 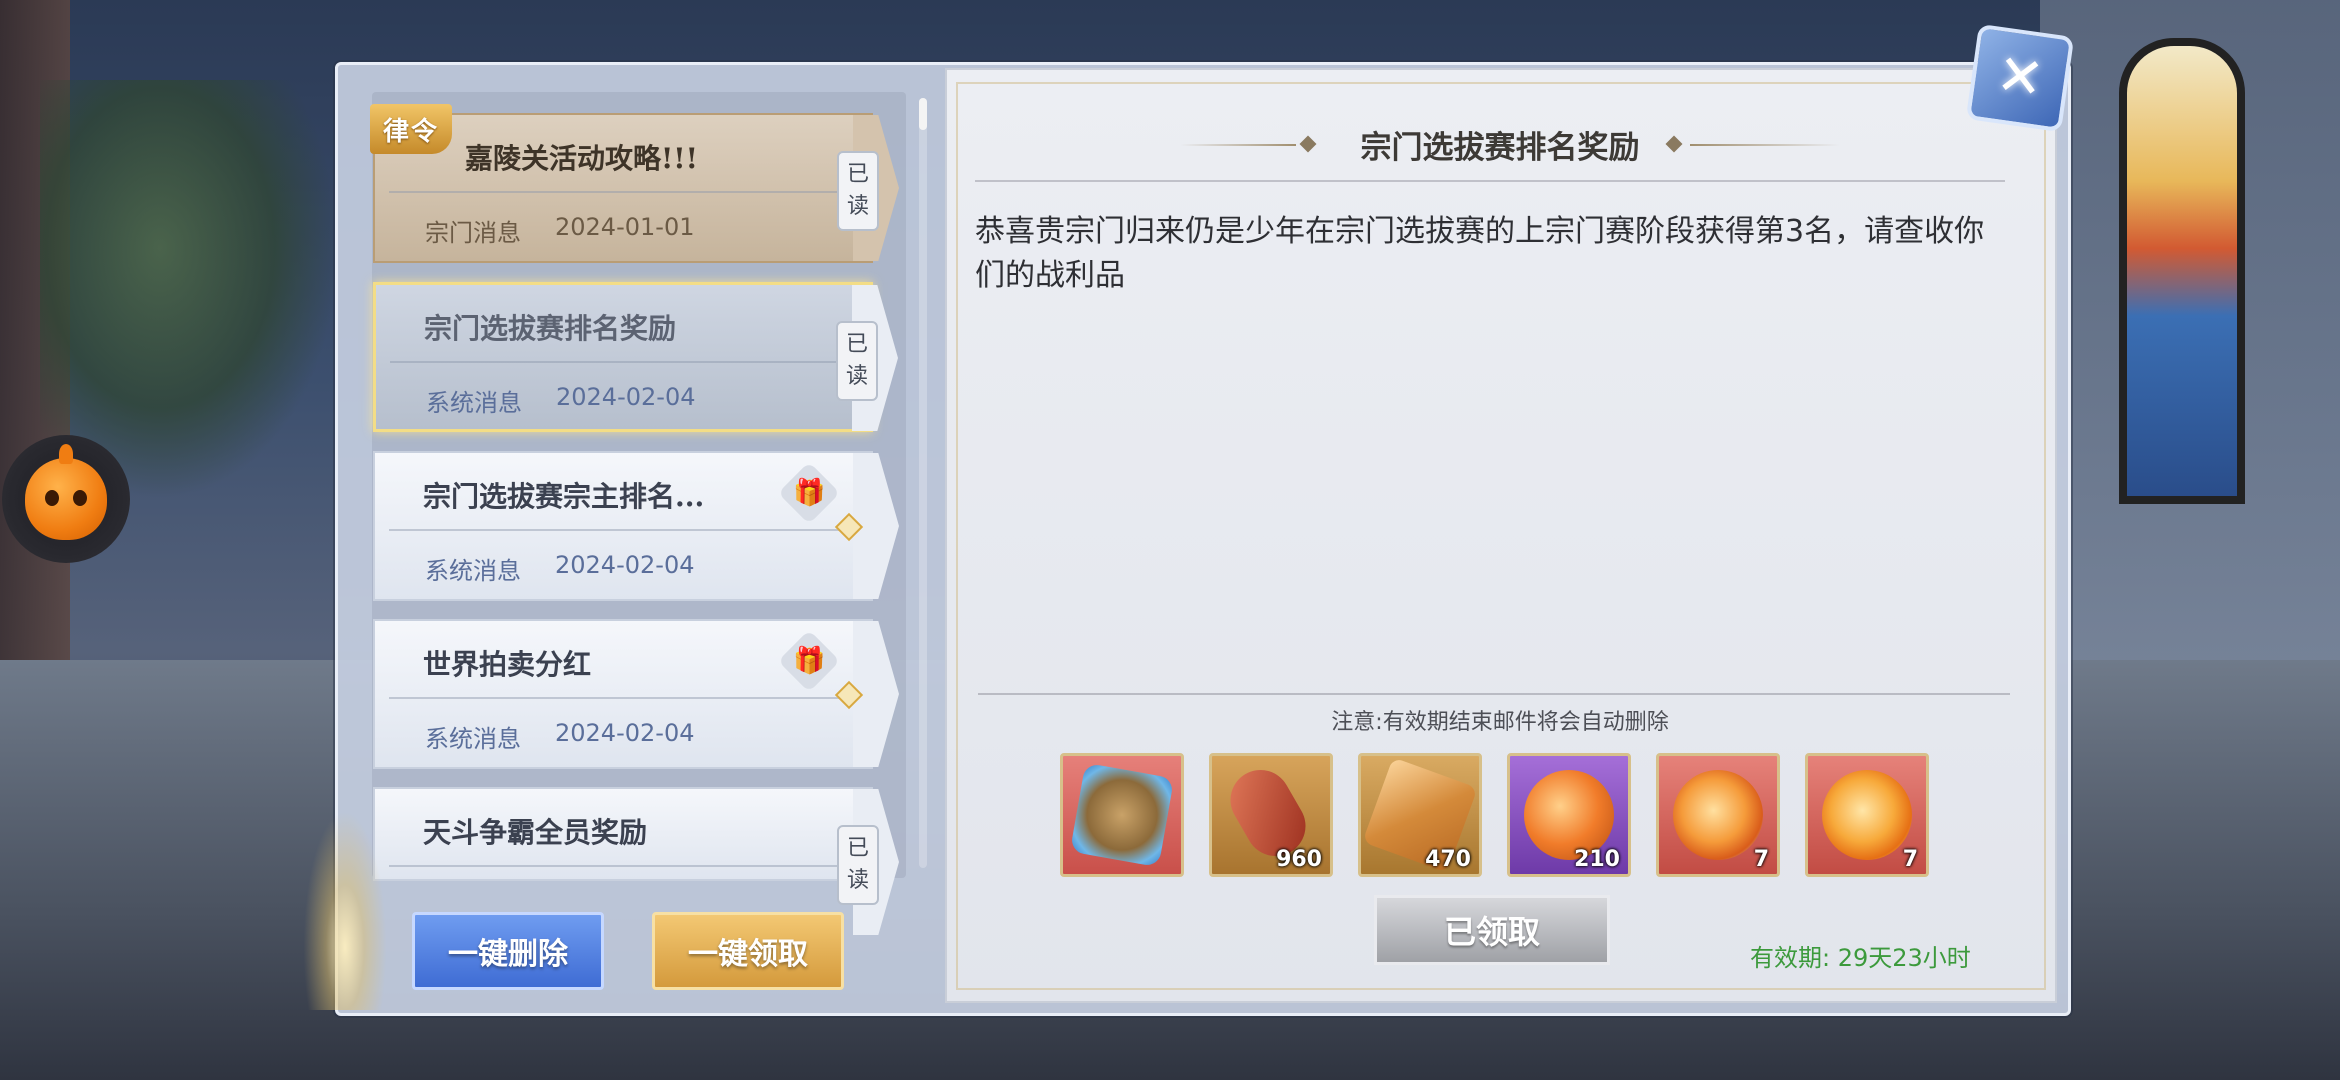 I want to click on reward-item: 960, so click(x=1271, y=815).